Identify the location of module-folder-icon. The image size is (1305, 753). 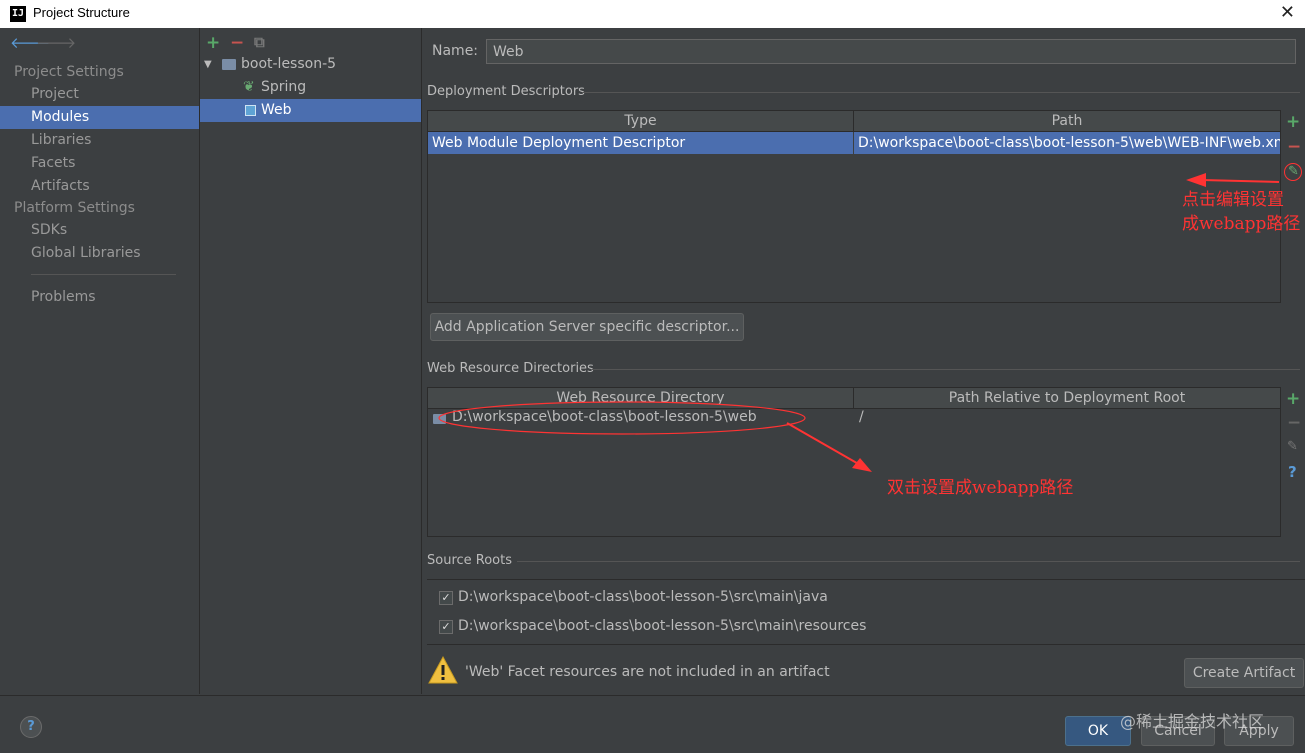
(229, 64).